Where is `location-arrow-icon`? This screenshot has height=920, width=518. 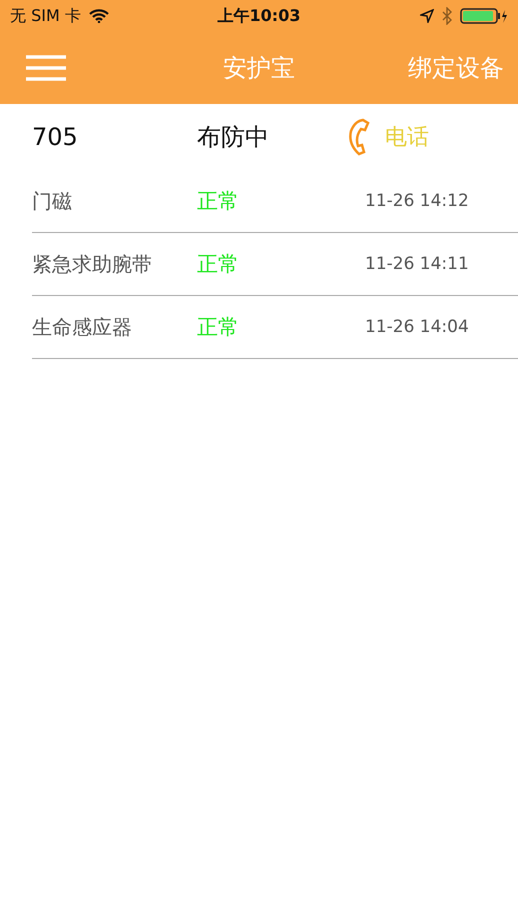 location-arrow-icon is located at coordinates (427, 16).